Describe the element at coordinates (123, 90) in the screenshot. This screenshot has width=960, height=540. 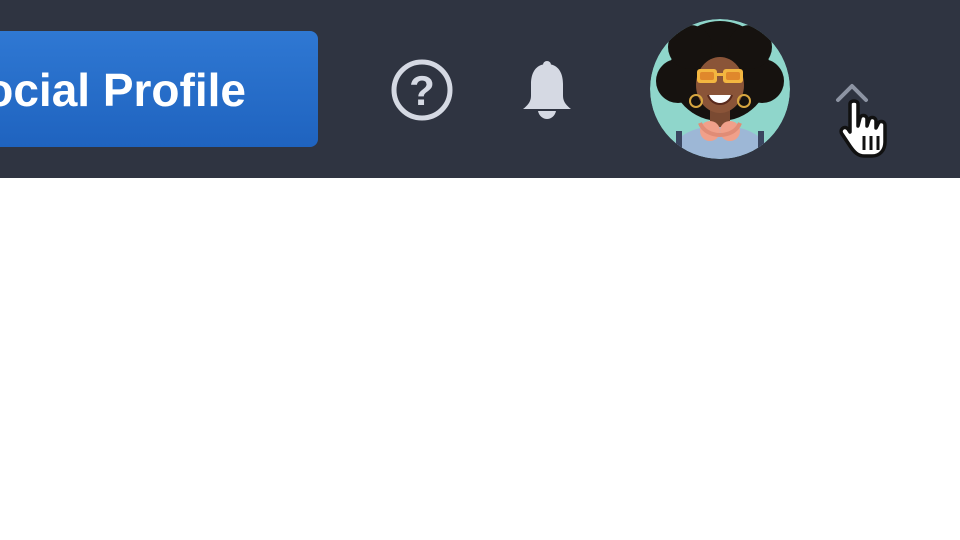
I see `social-profile-button-label: Social Profile` at that location.